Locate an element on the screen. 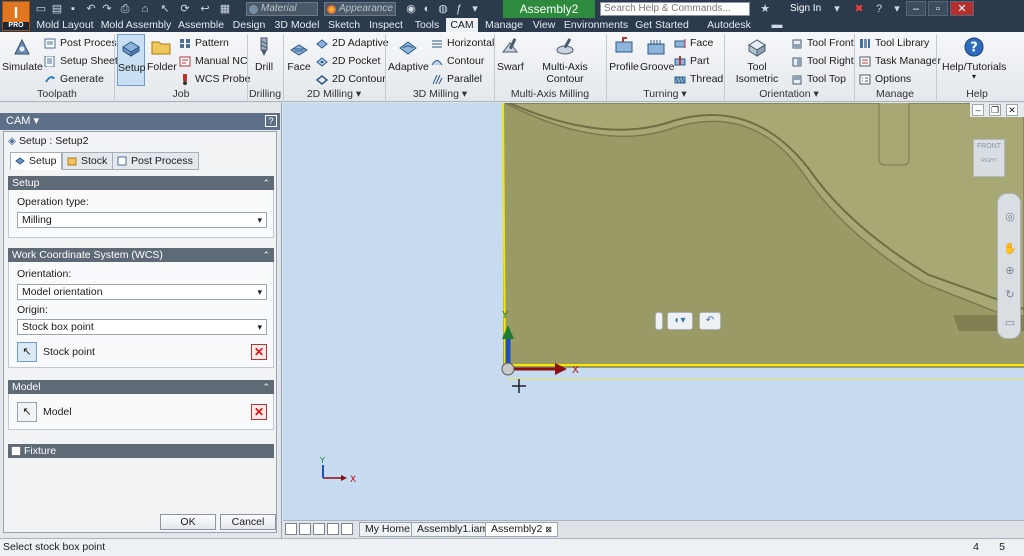 The image size is (1024, 556). stock-point-select-button: ↖ is located at coordinates (27, 352).